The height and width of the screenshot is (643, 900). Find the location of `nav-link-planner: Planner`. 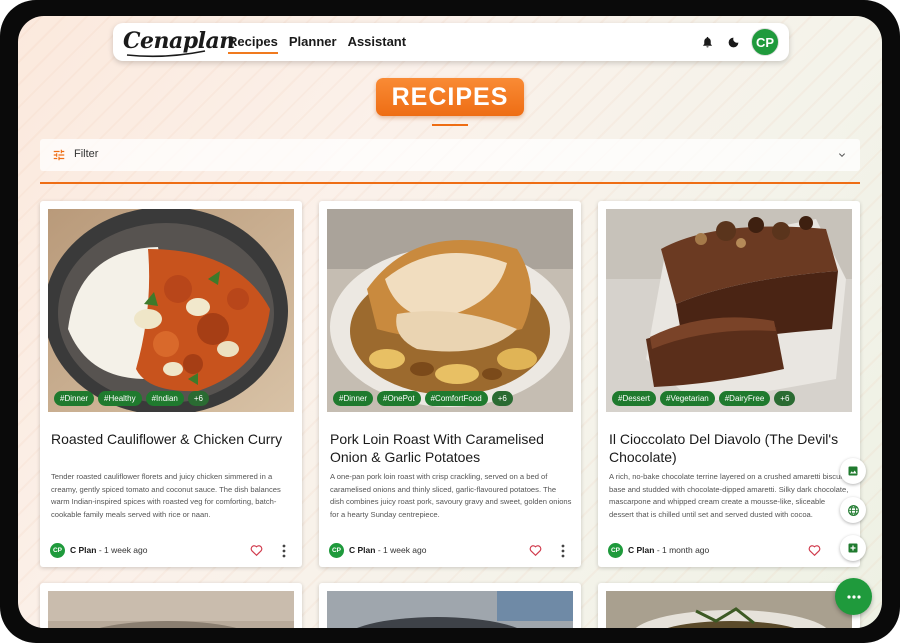

nav-link-planner: Planner is located at coordinates (313, 44).